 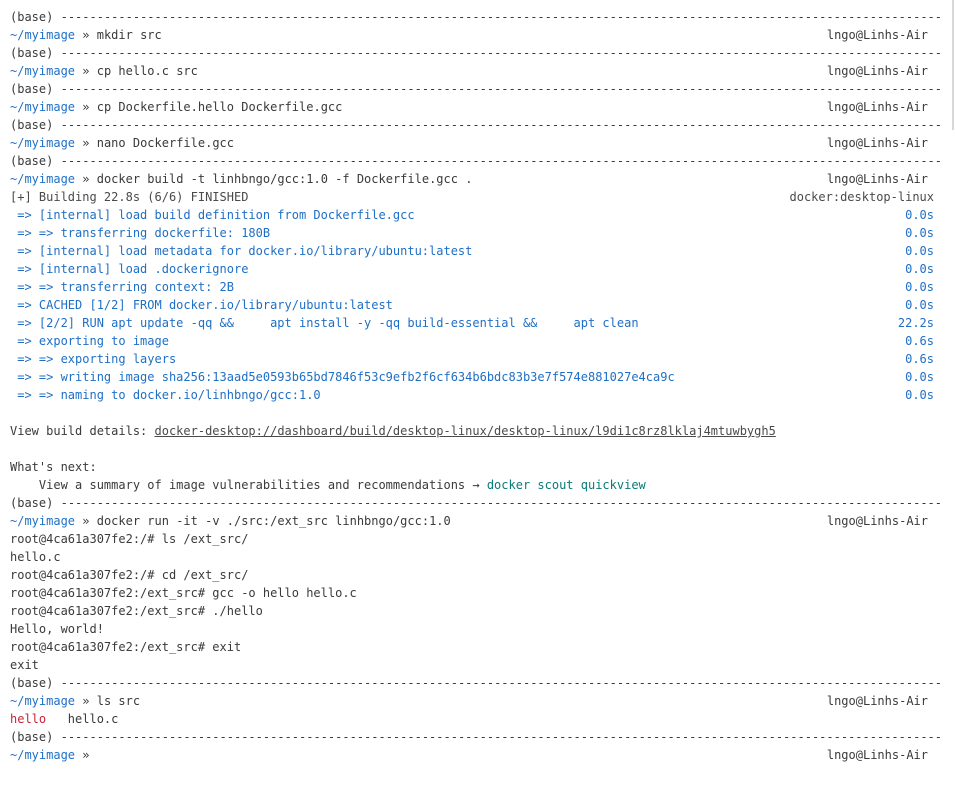 What do you see at coordinates (35, 557) in the screenshot?
I see `output-text: hello.c` at bounding box center [35, 557].